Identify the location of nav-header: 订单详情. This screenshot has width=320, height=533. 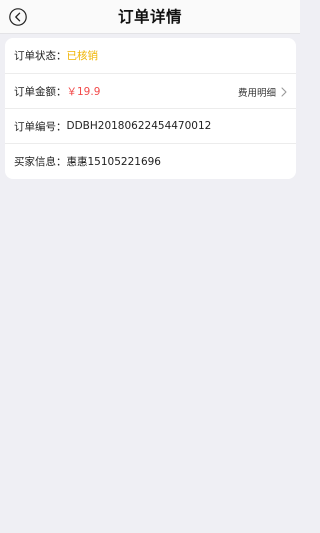
(150, 17).